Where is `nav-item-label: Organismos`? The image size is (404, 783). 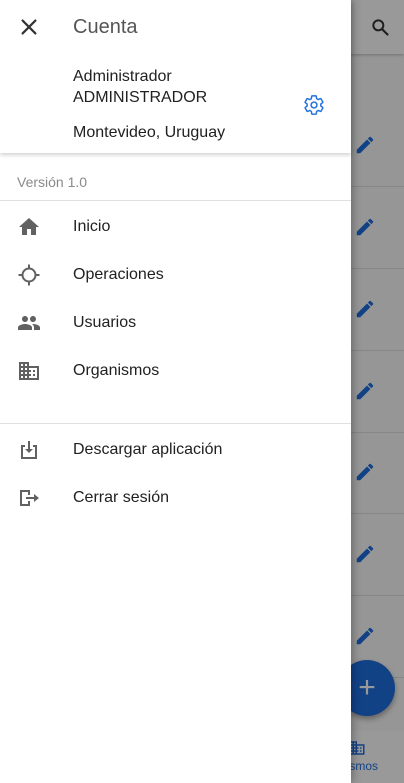 nav-item-label: Organismos is located at coordinates (116, 370).